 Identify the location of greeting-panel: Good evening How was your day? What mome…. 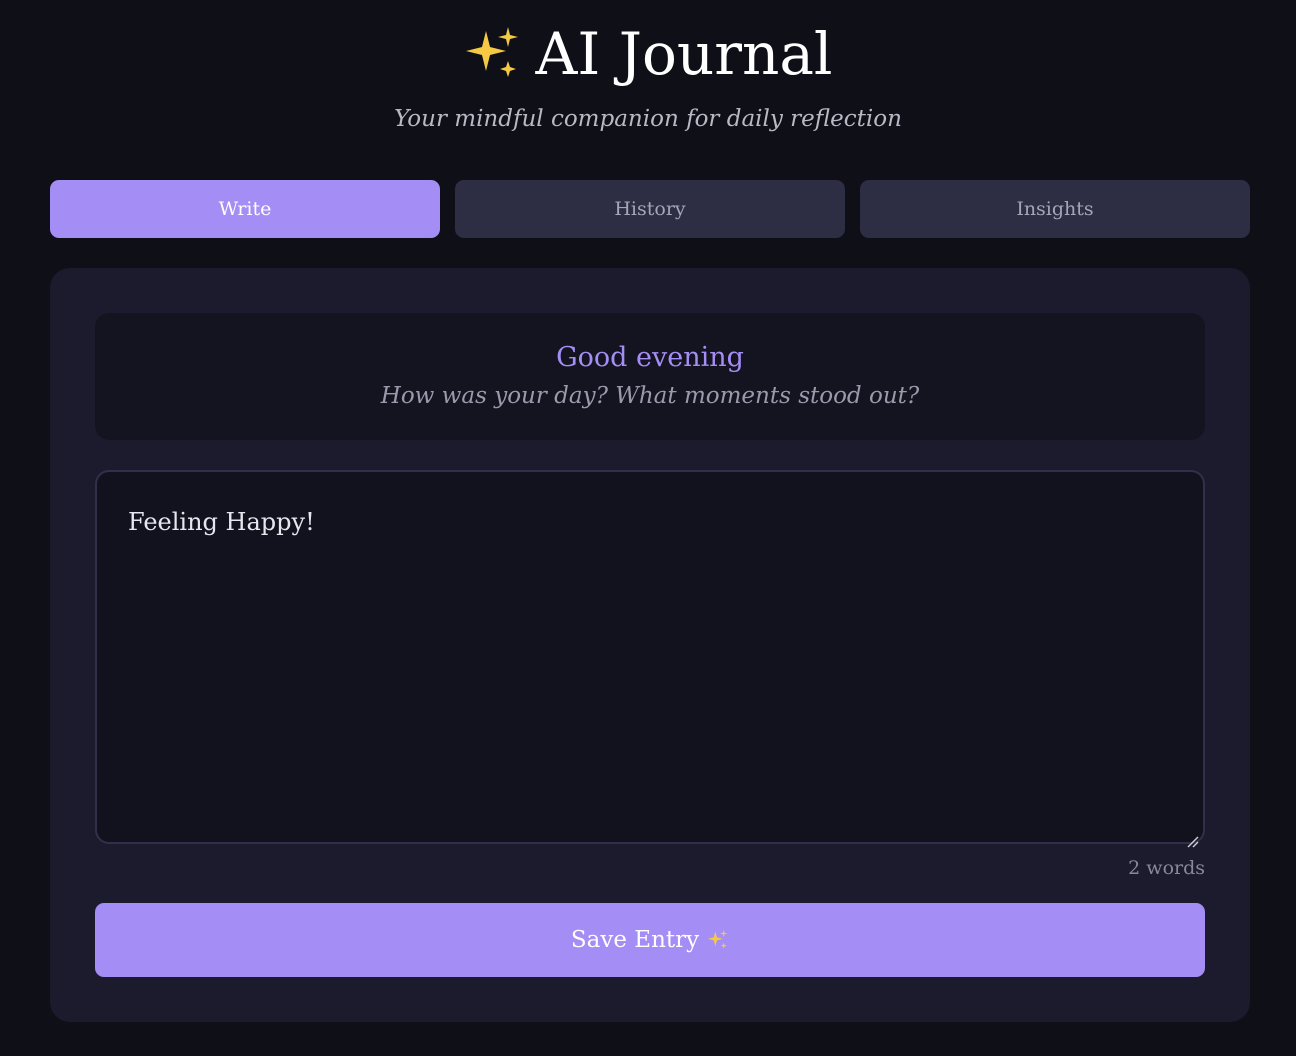
(650, 376).